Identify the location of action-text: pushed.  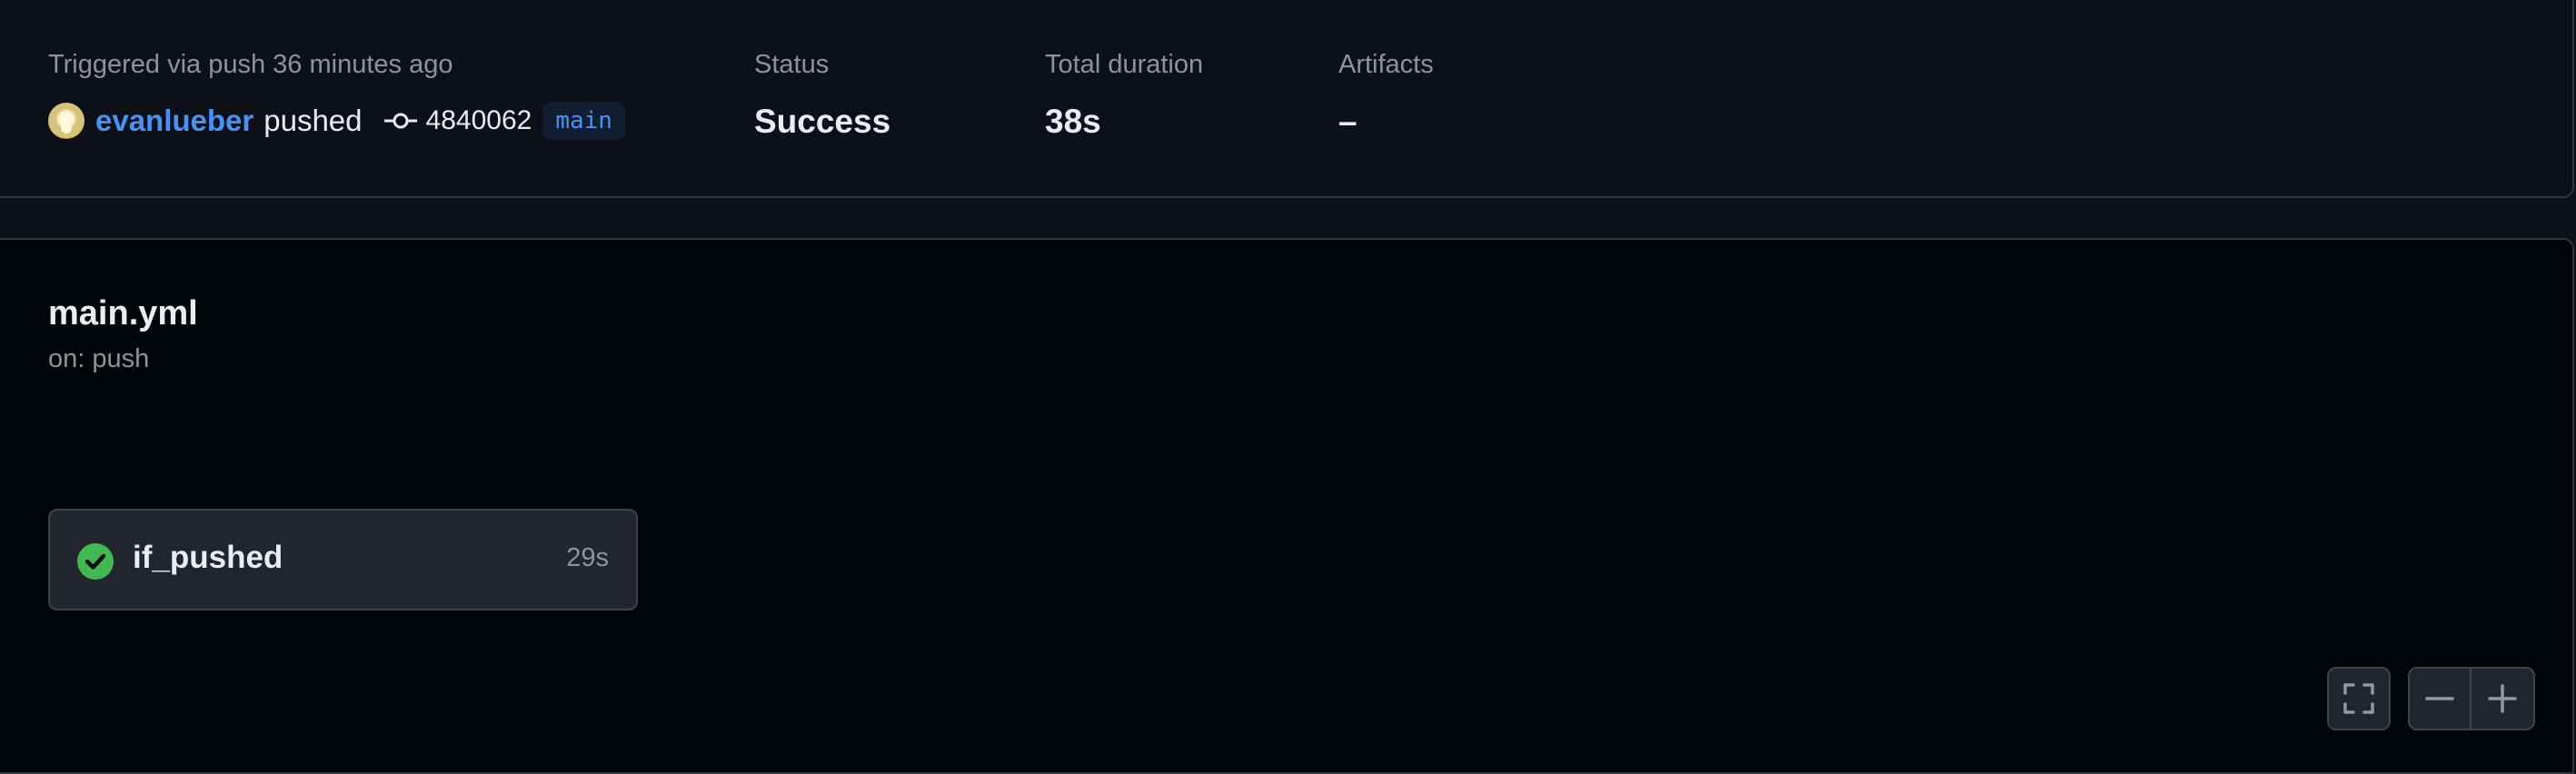
(313, 120).